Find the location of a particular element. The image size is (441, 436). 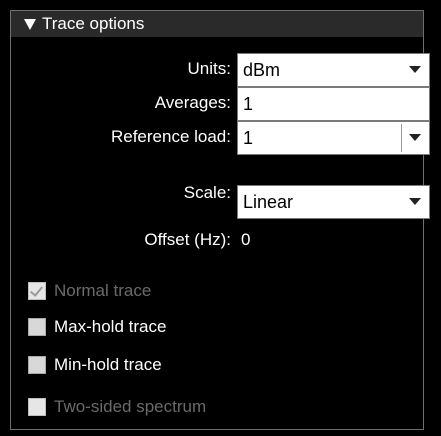

reference-load-value: 1 is located at coordinates (248, 137).